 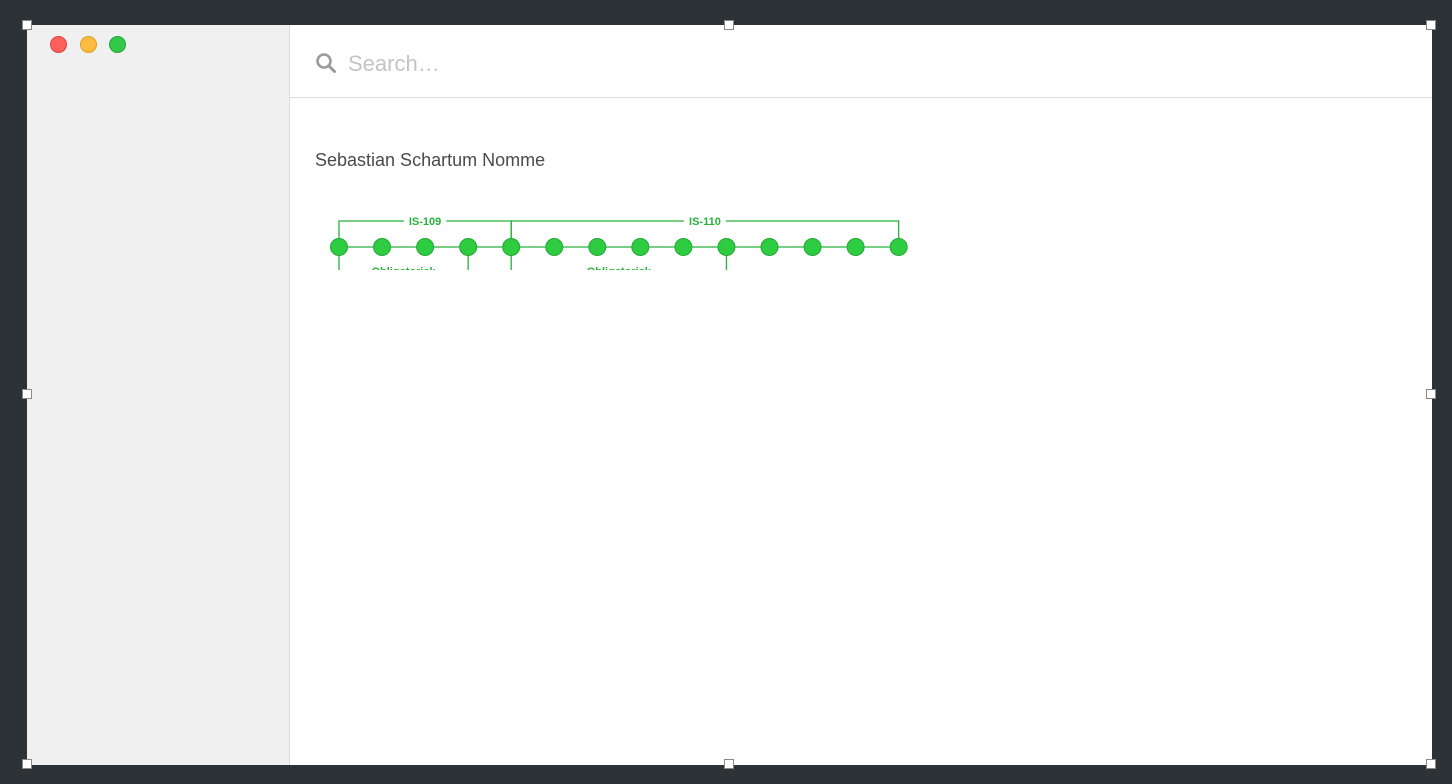 I want to click on resize-handle-top-left, so click(x=27, y=25).